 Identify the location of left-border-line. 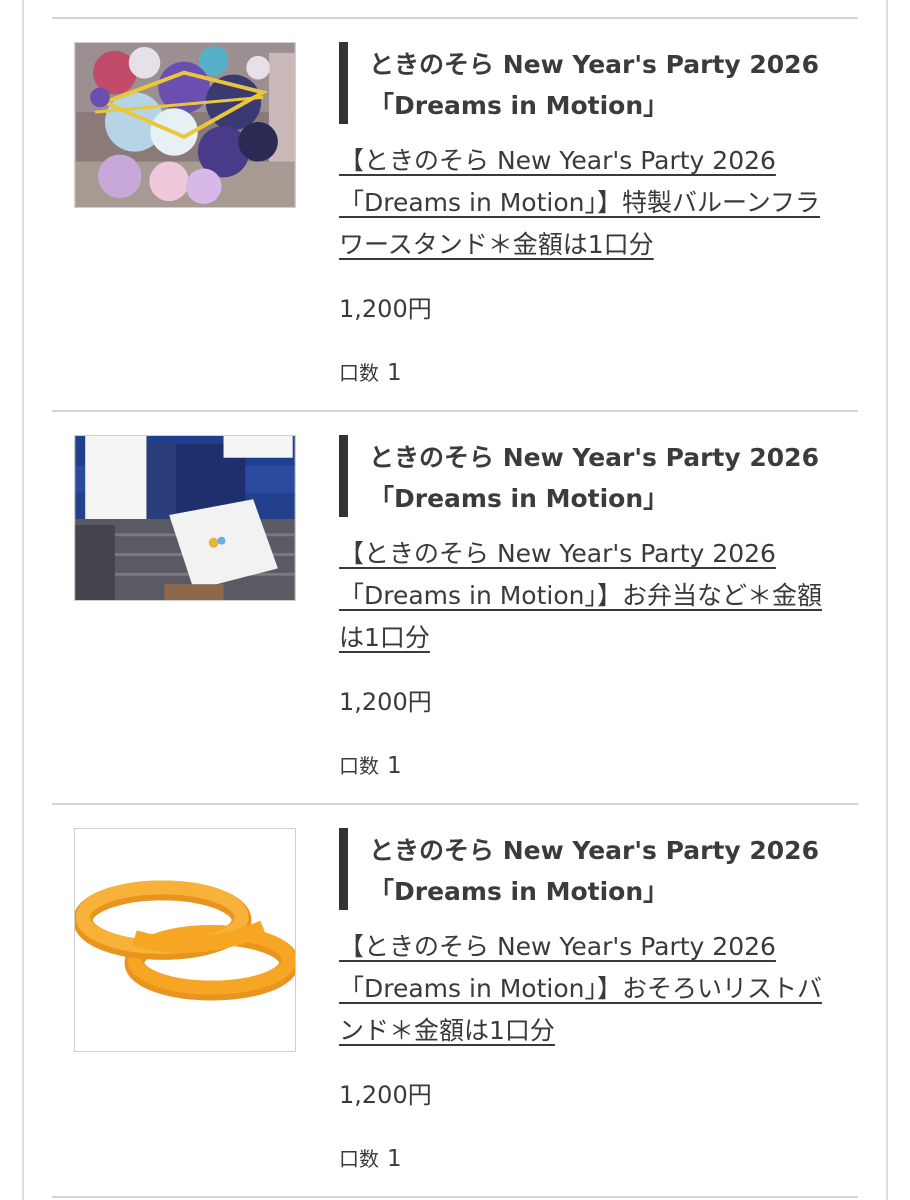
(23, 600).